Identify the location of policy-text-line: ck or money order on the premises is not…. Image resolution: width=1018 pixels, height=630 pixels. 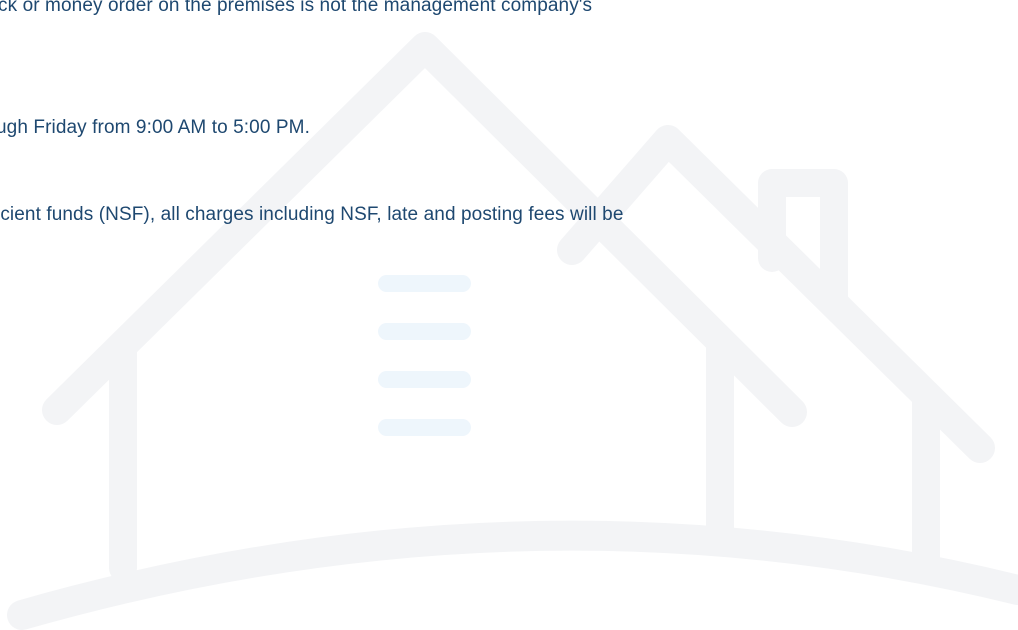
(296, 8).